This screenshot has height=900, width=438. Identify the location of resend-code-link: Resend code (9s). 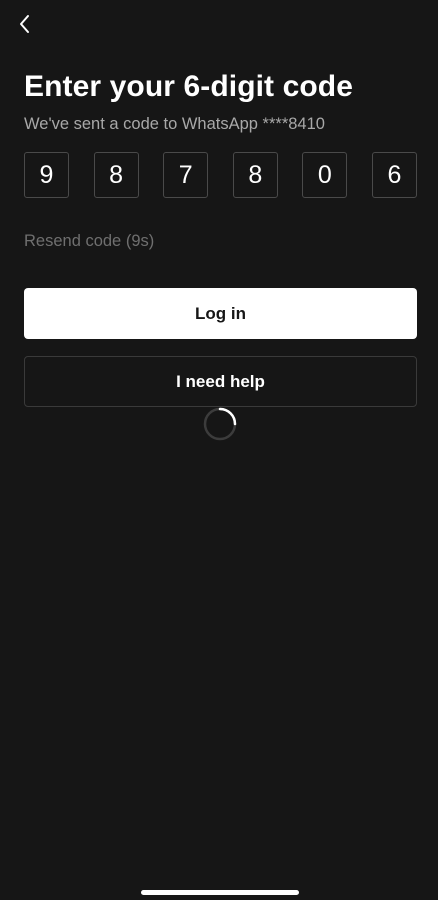
(89, 241).